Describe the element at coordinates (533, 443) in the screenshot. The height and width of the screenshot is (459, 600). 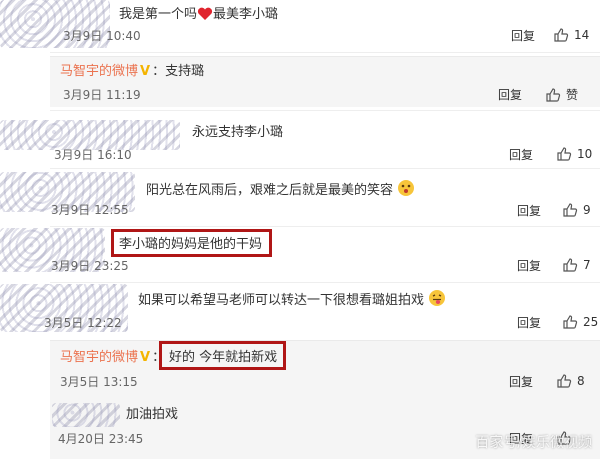
I see `watermark: 百家号/娱乐微视频` at that location.